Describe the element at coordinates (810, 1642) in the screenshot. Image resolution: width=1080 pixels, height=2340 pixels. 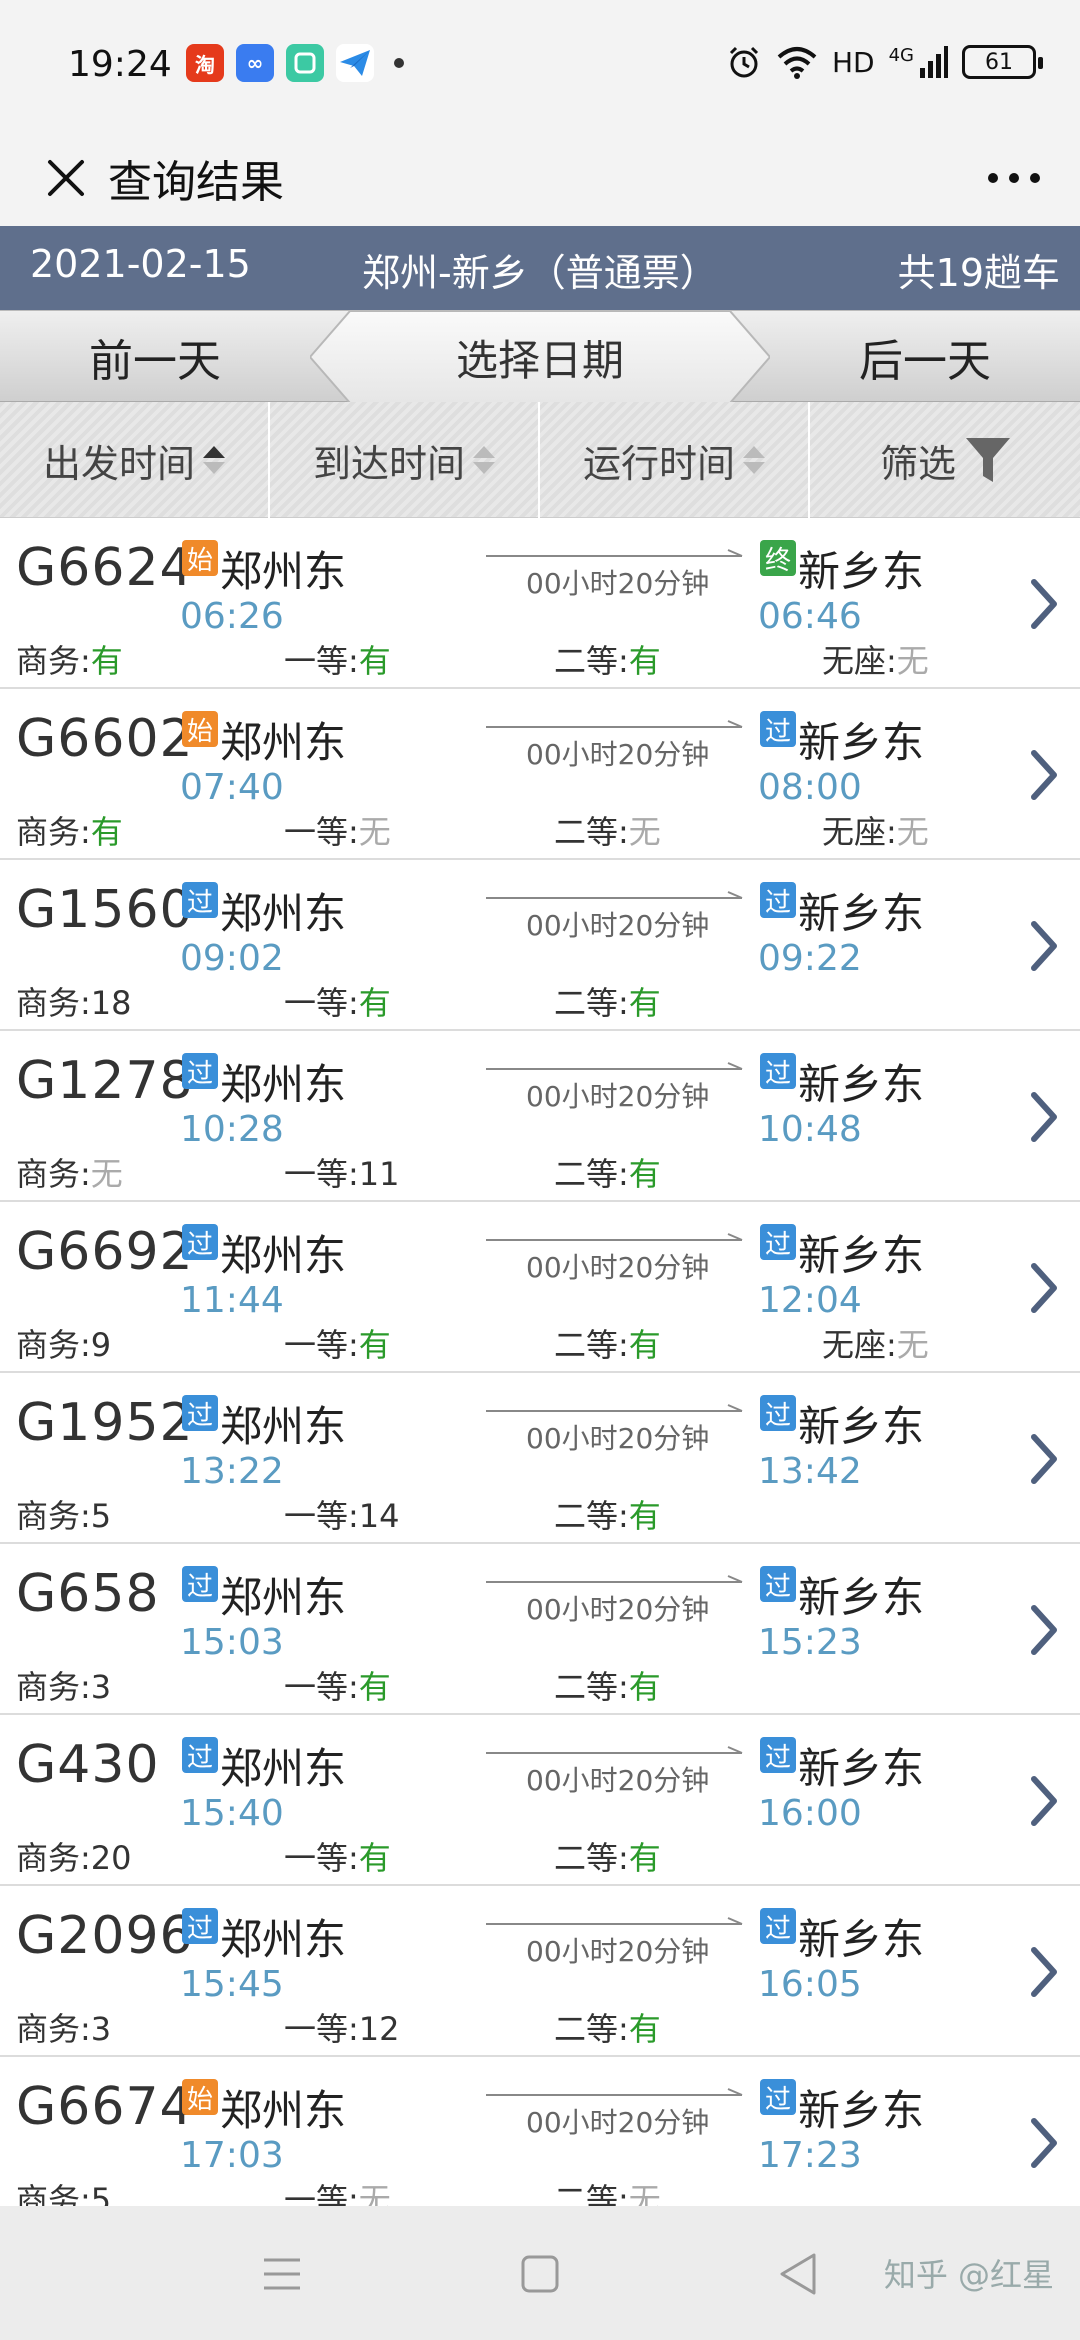
I see `arrive-time: 15:23` at that location.